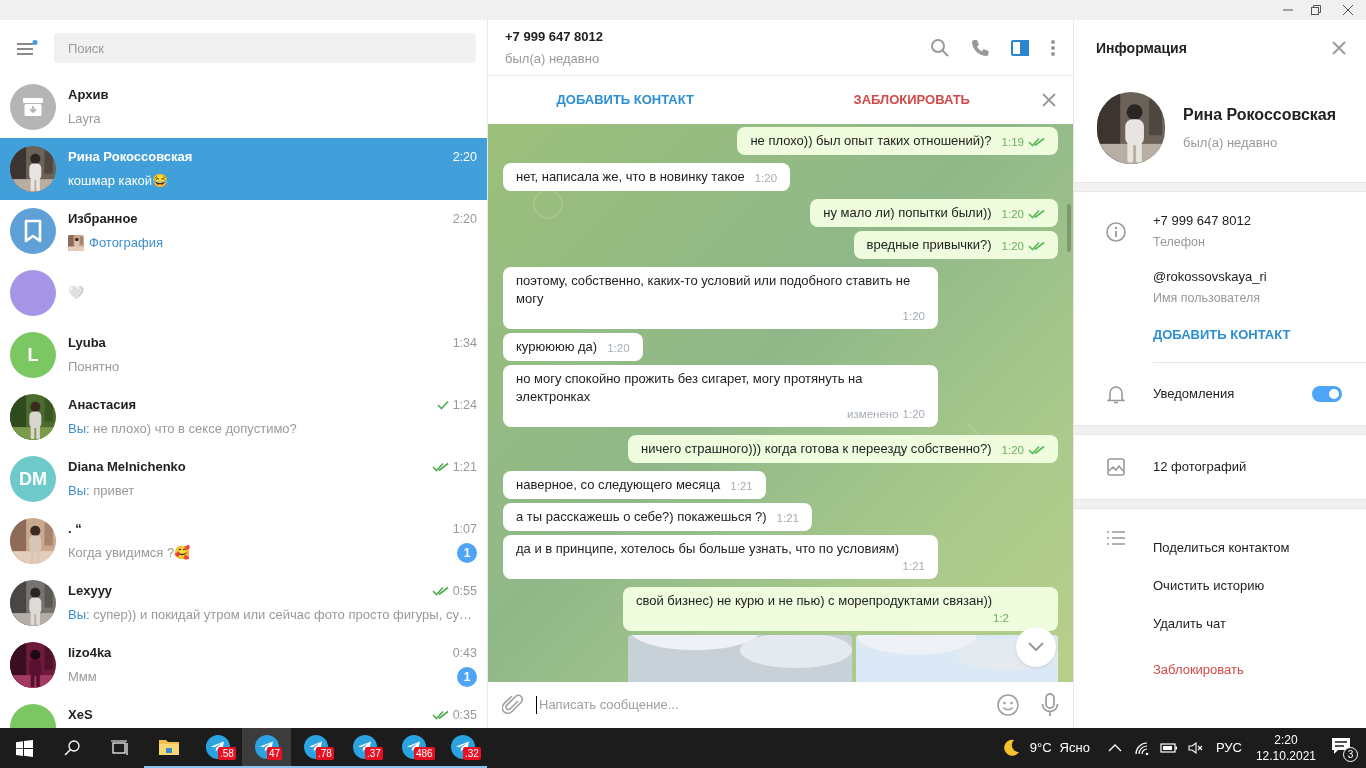 This screenshot has height=768, width=1366. What do you see at coordinates (980, 47) in the screenshot?
I see `phone-icon` at bounding box center [980, 47].